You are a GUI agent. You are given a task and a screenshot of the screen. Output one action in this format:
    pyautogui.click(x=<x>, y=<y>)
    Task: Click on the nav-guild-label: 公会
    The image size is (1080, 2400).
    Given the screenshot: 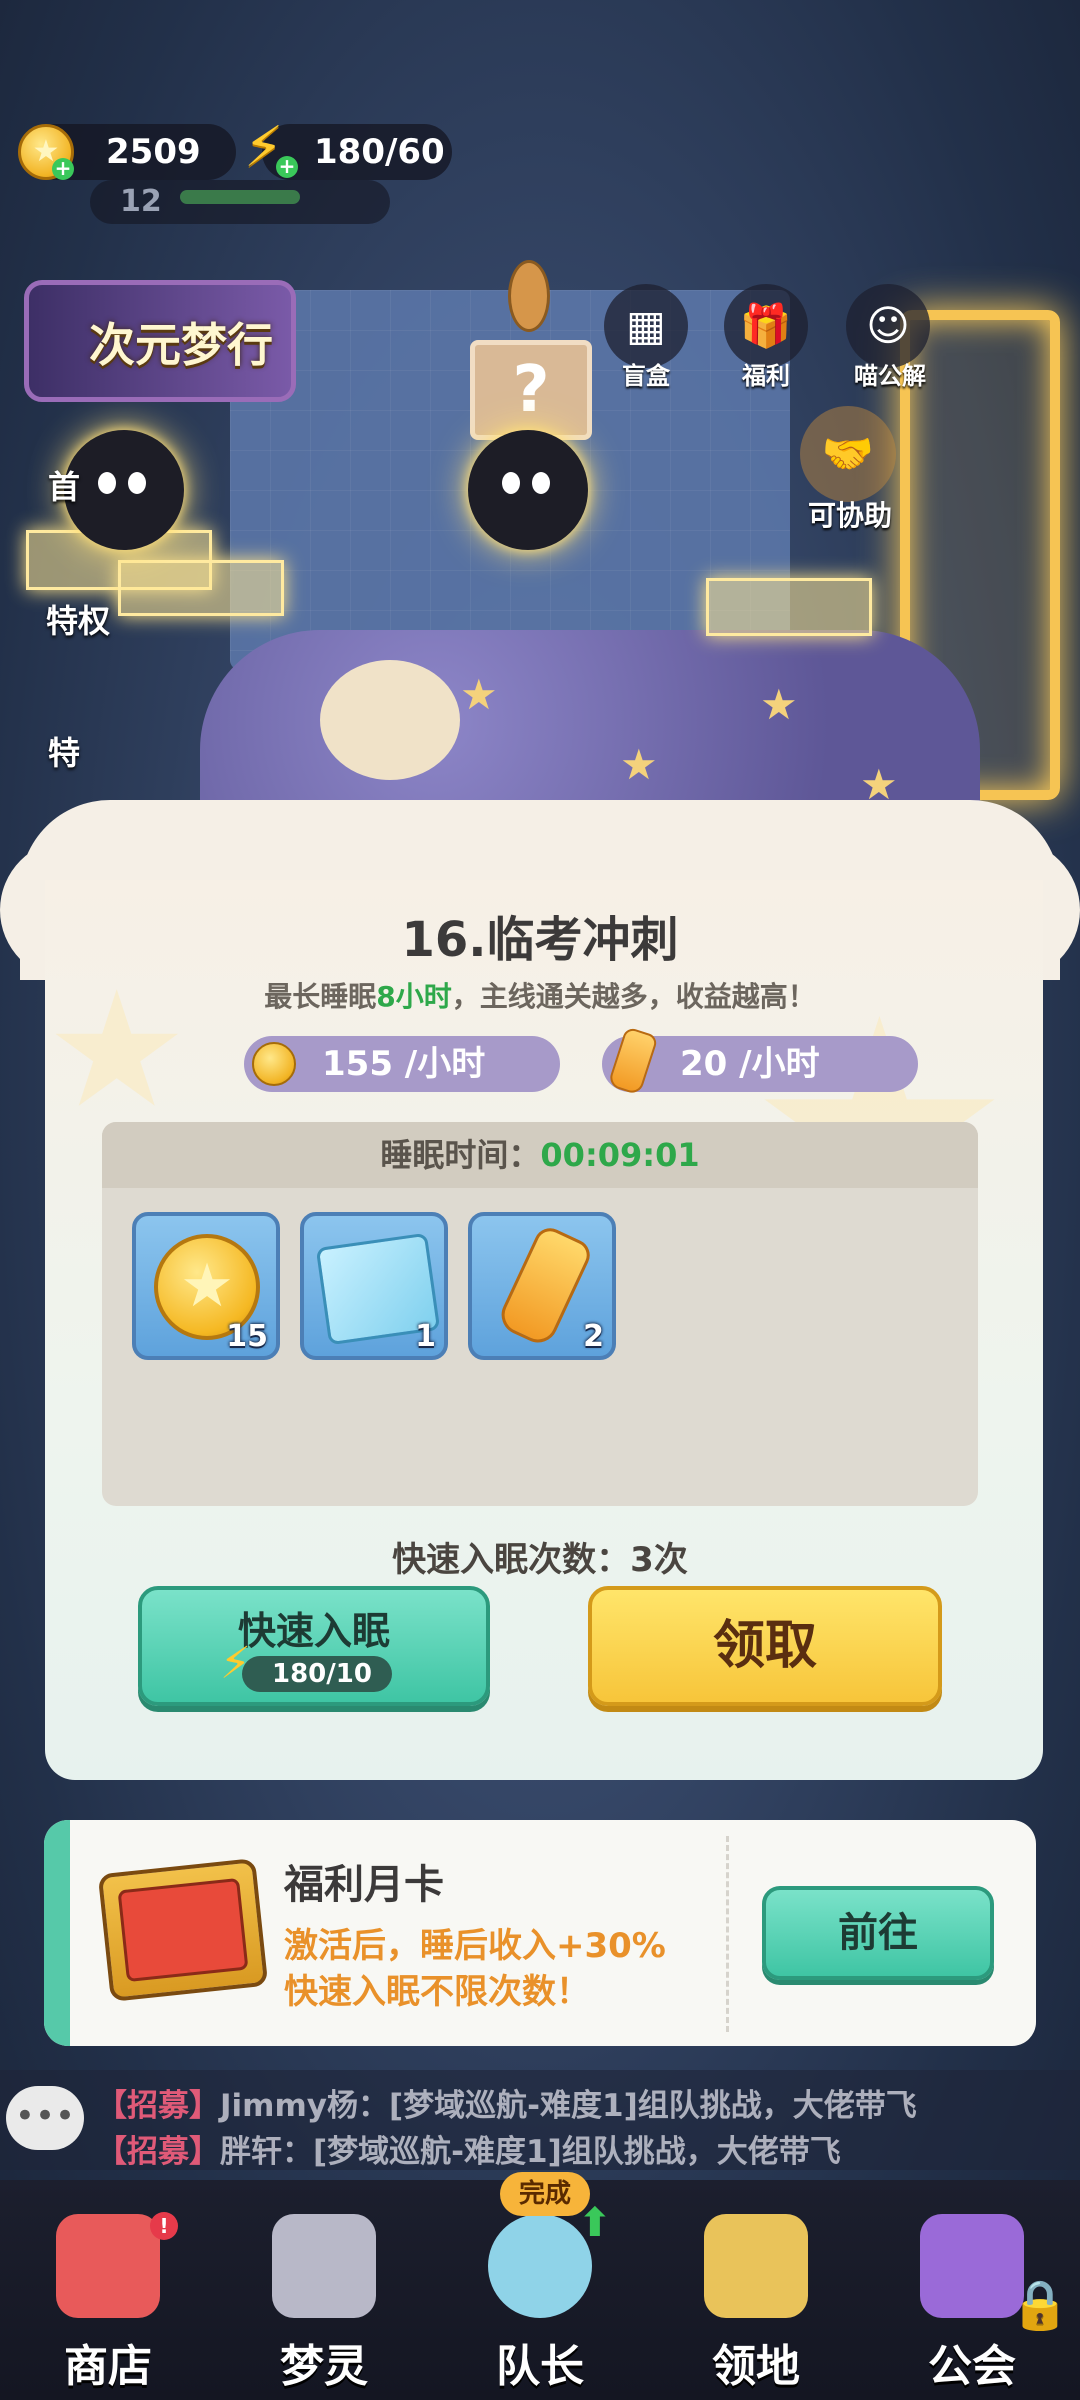 What is the action you would take?
    pyautogui.click(x=972, y=2366)
    